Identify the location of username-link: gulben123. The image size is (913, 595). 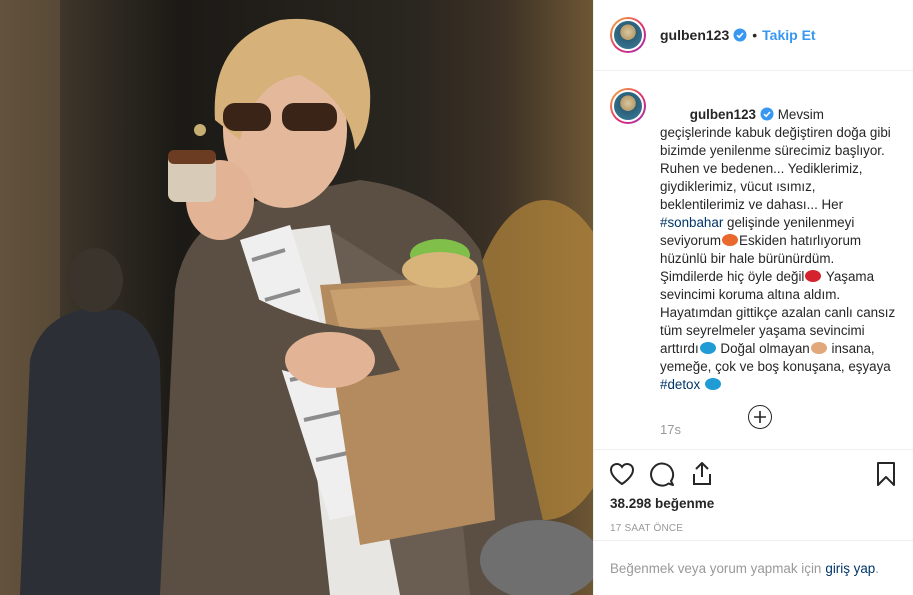
(694, 35).